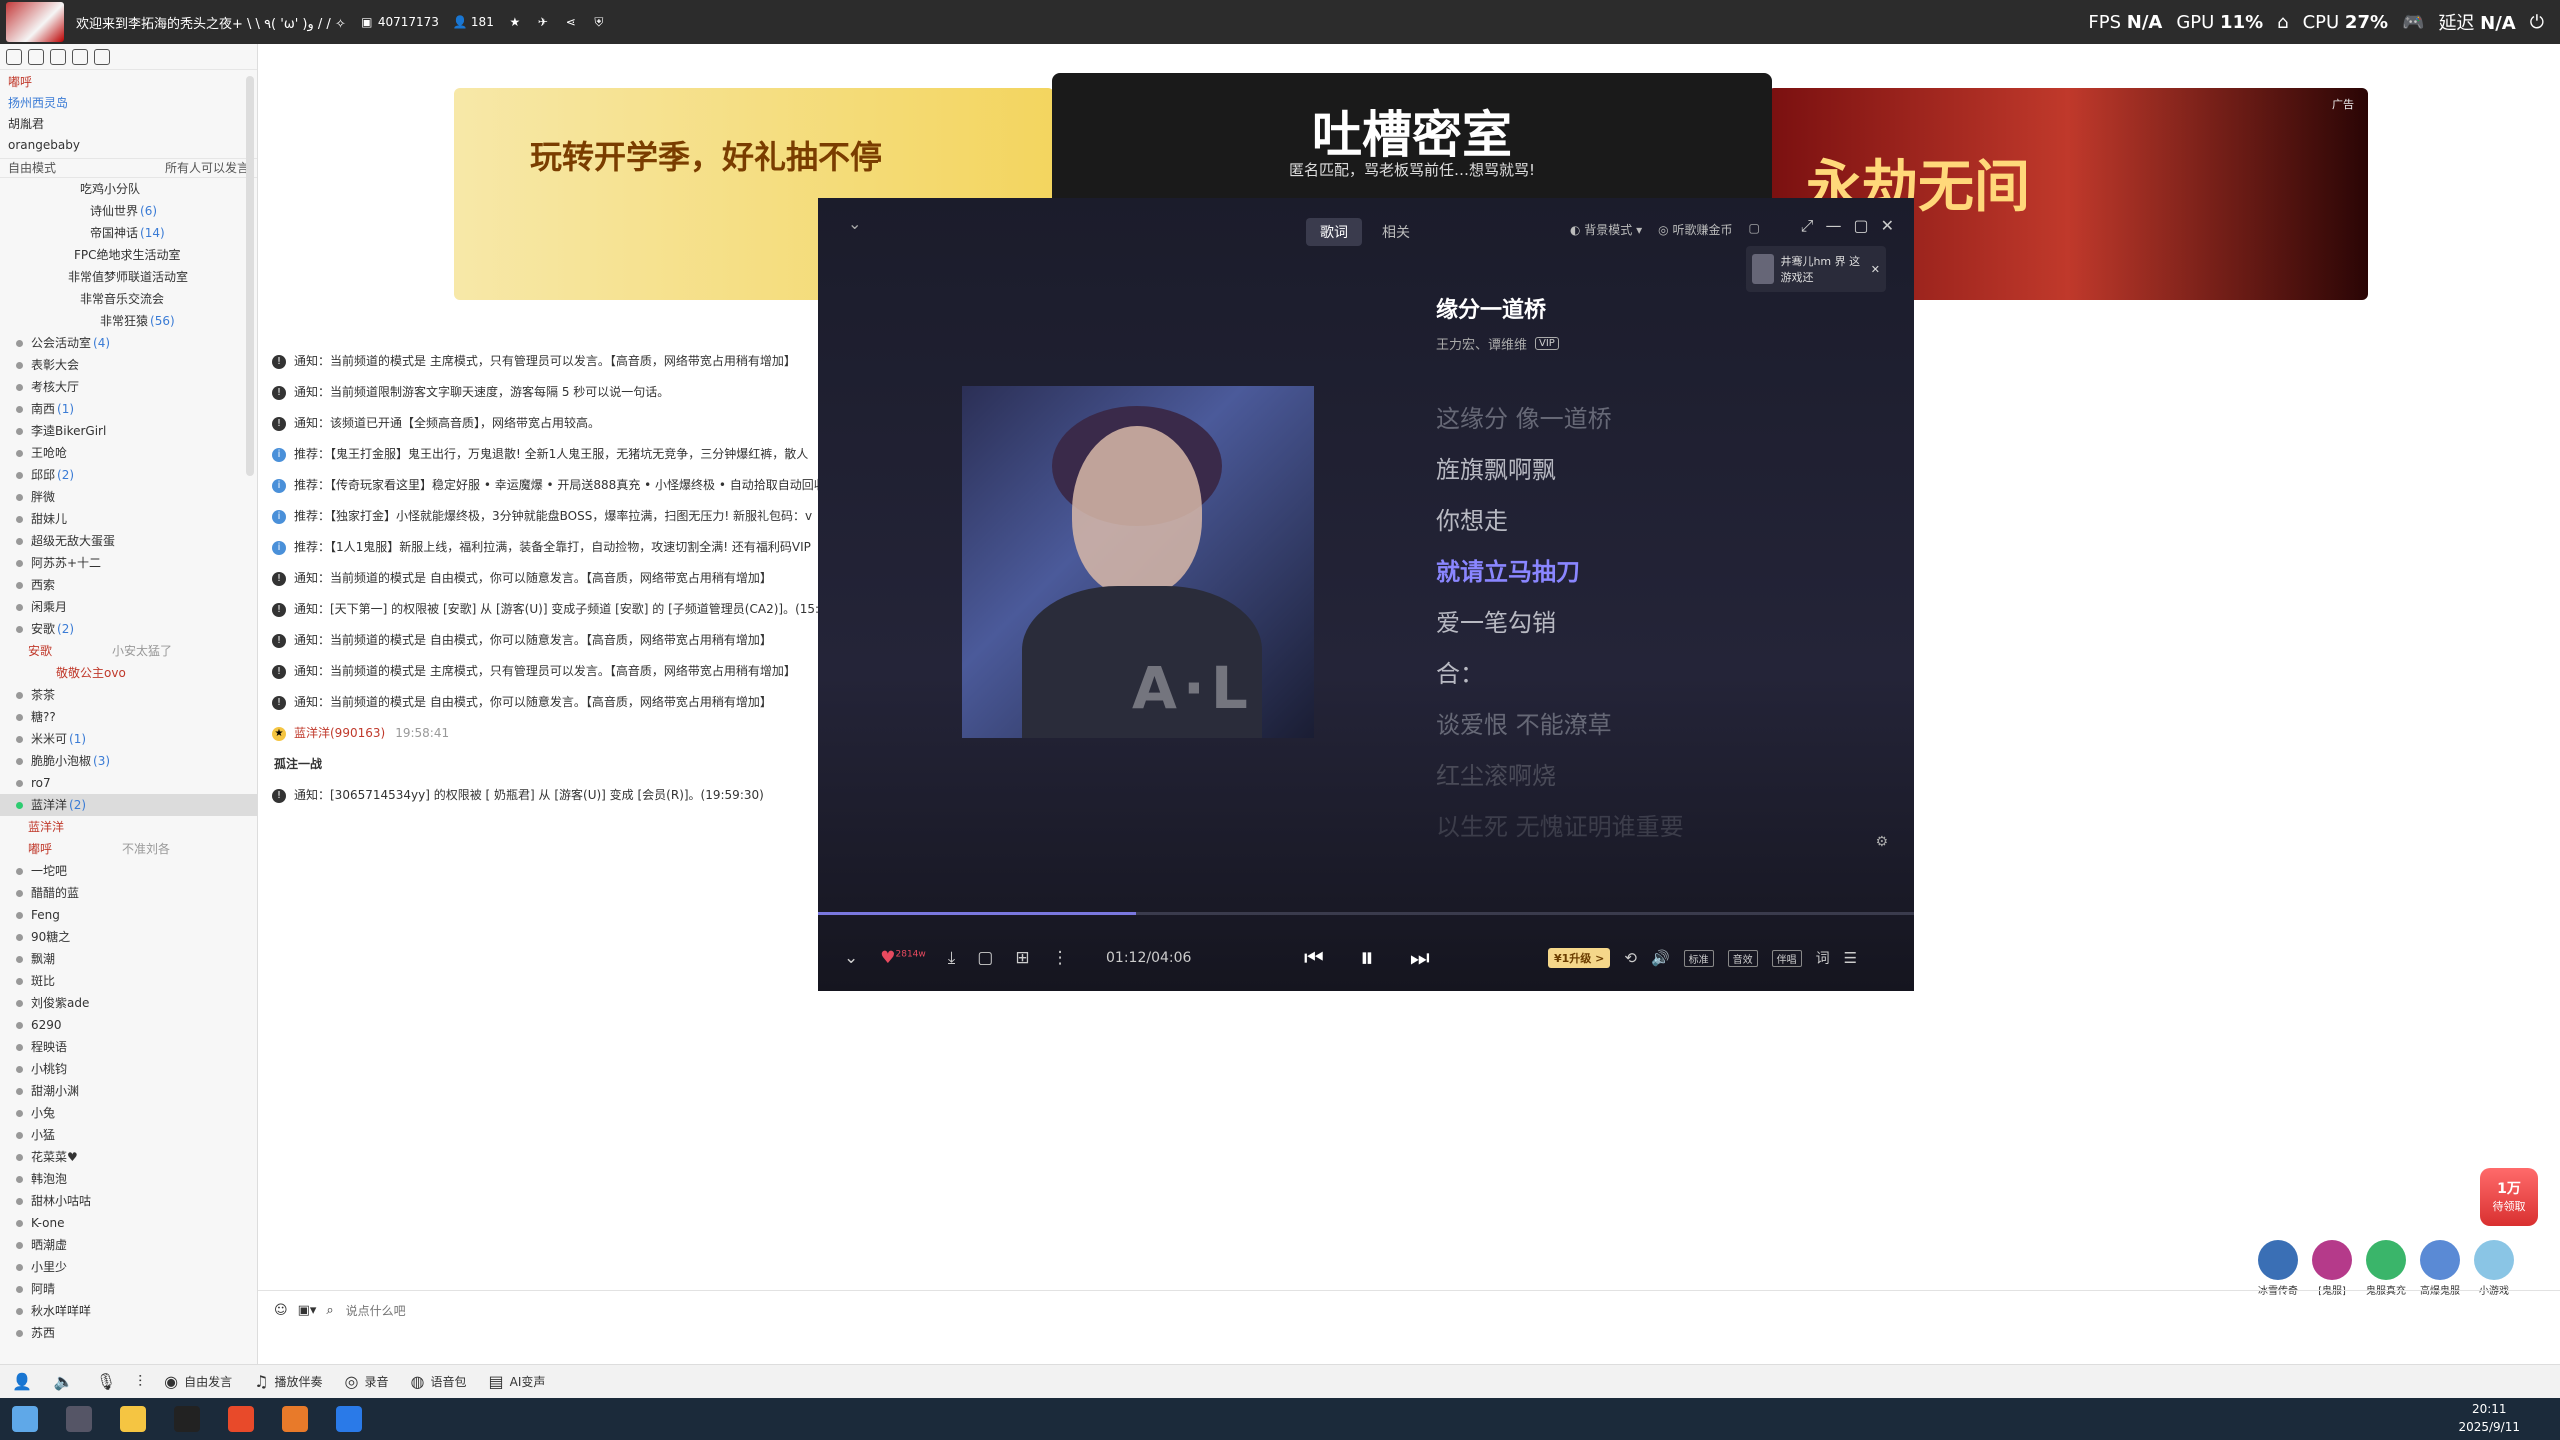 This screenshot has width=2560, height=1440. What do you see at coordinates (128, 1157) in the screenshot?
I see `channel-item: 花菜菜♥` at bounding box center [128, 1157].